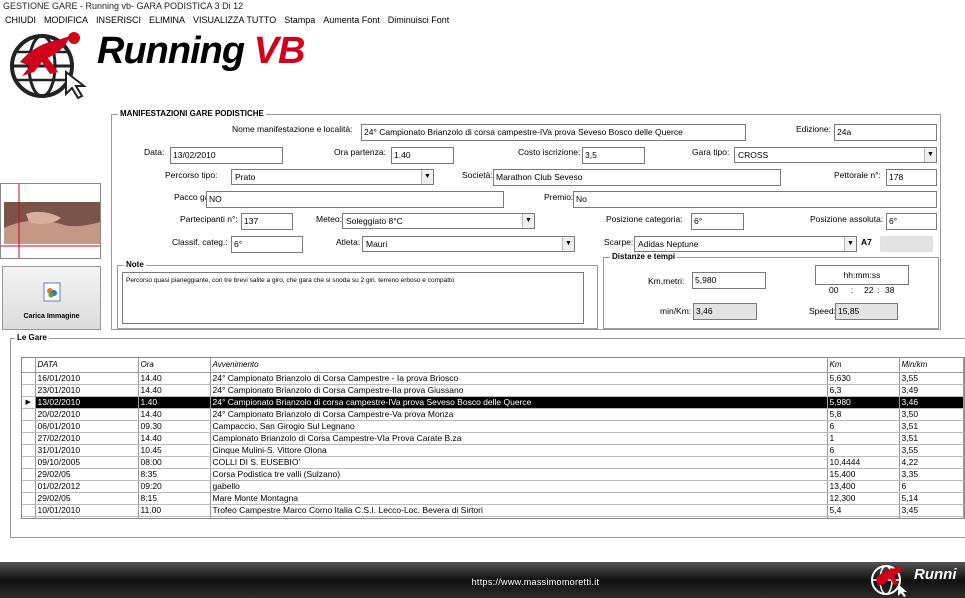 Image resolution: width=965 pixels, height=598 pixels. What do you see at coordinates (835, 155) in the screenshot?
I see `garatipo-select: CROSS ▼` at bounding box center [835, 155].